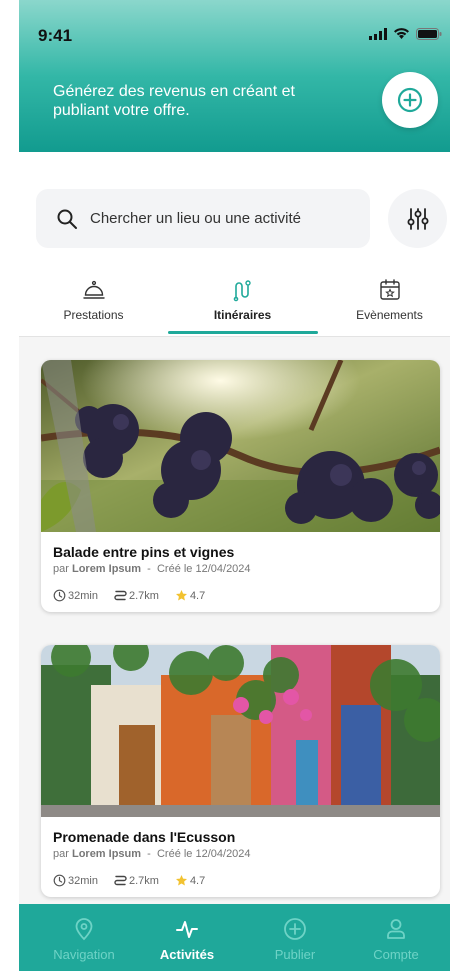  I want to click on nav-item-compte: Compte, so click(396, 937).